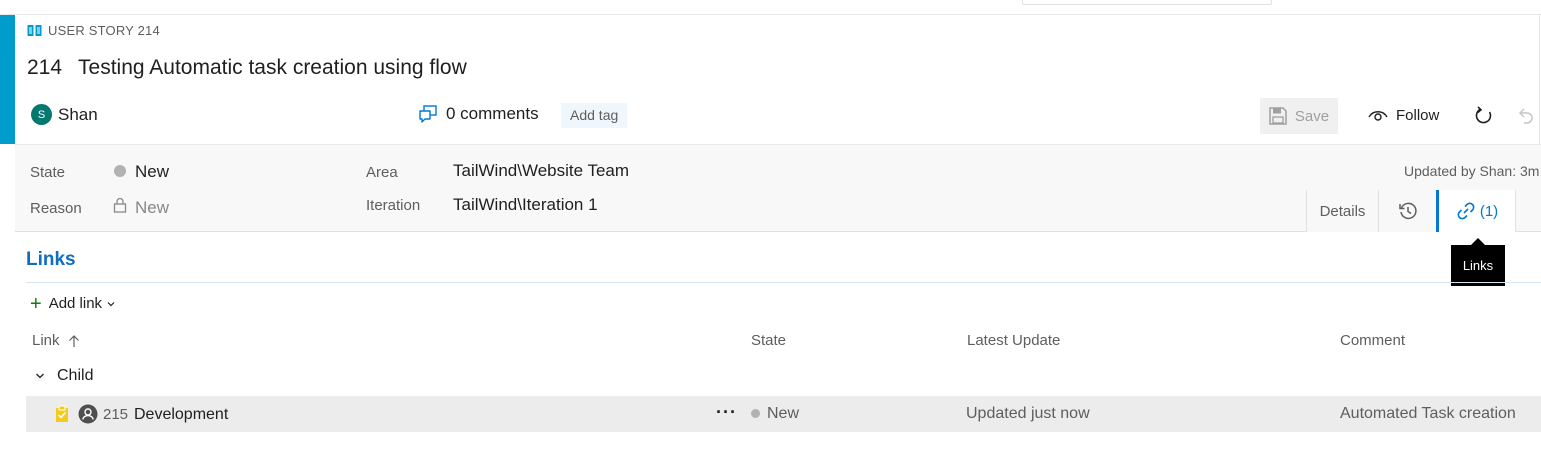 Image resolution: width=1541 pixels, height=472 pixels. What do you see at coordinates (382, 172) in the screenshot?
I see `area-label: Area` at bounding box center [382, 172].